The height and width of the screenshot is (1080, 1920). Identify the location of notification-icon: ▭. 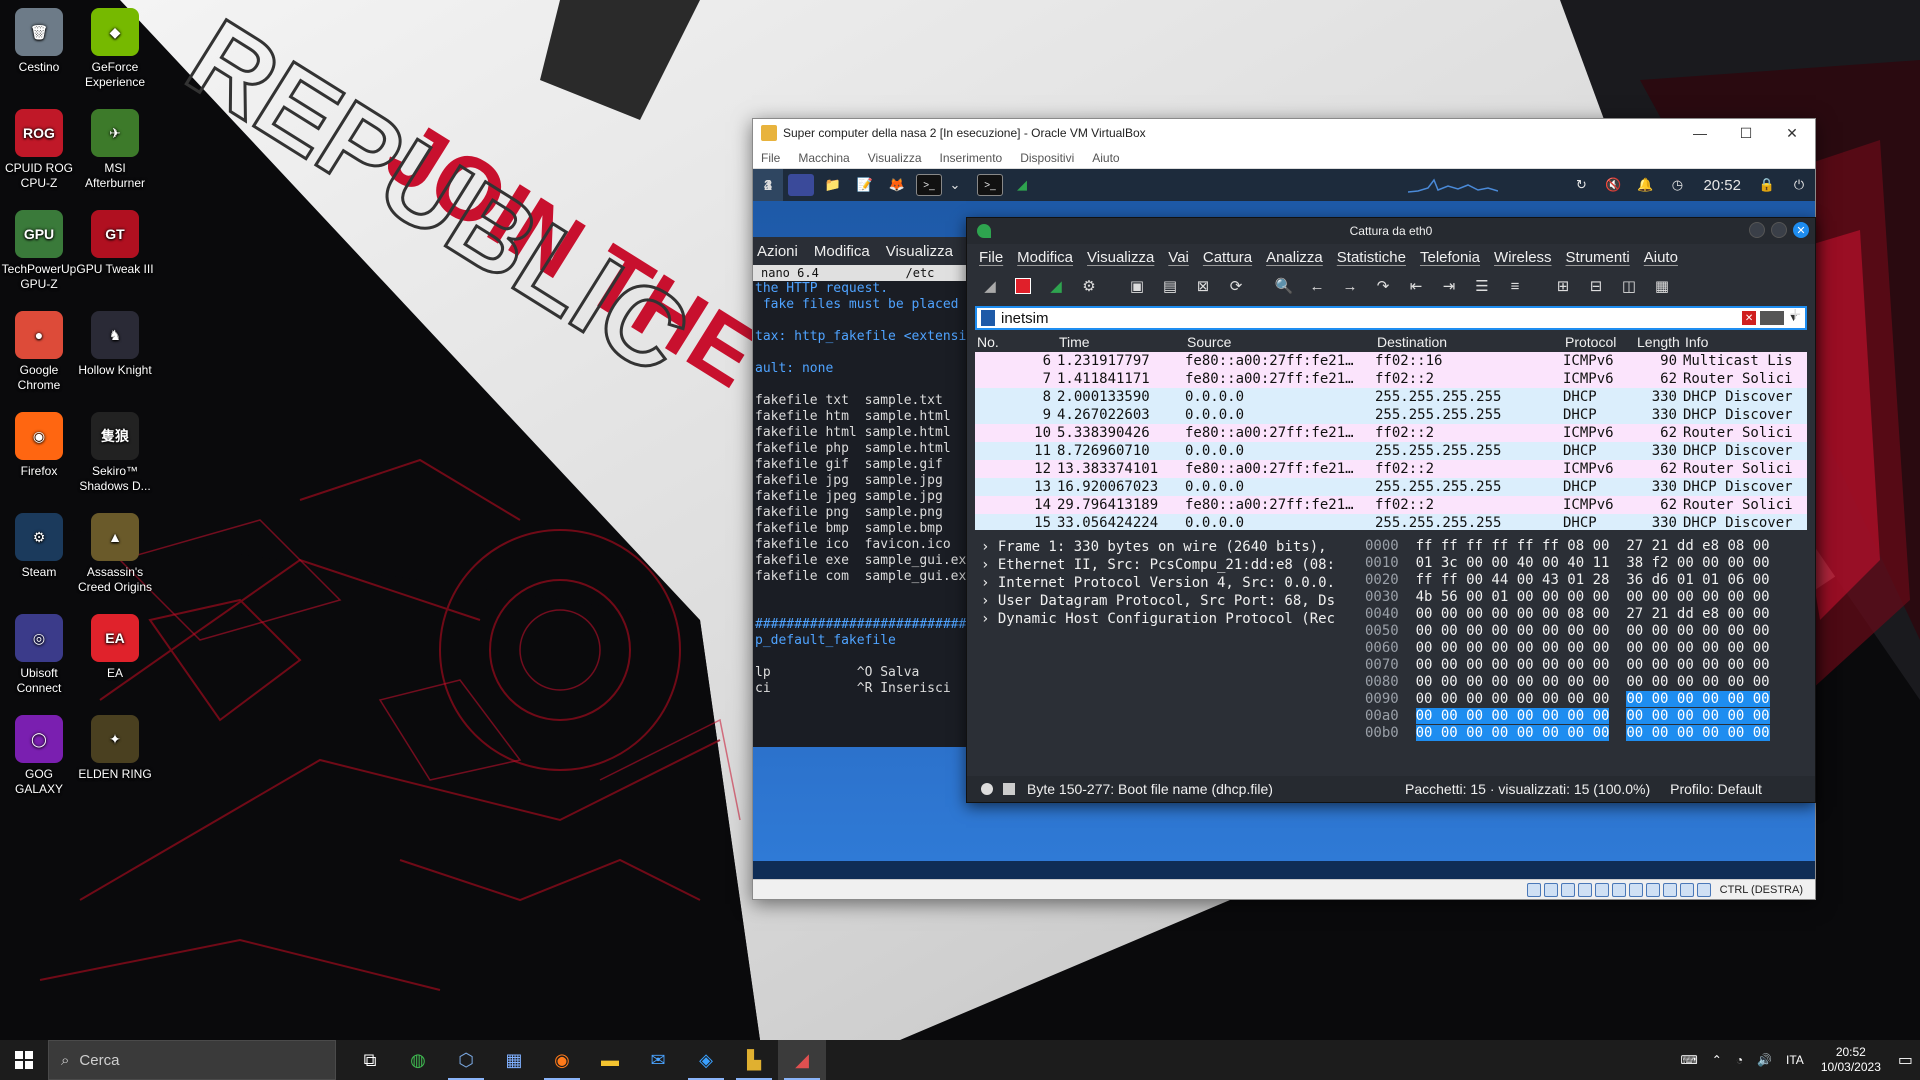
(1905, 1060).